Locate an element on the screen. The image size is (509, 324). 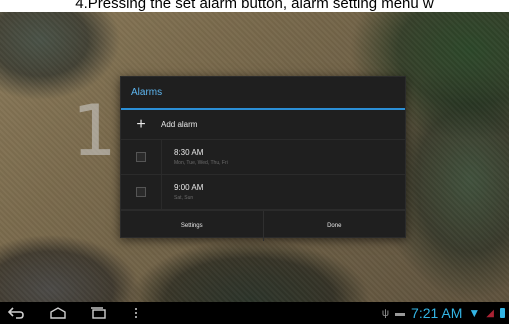
status-time: 7:21 AM is located at coordinates (437, 313).